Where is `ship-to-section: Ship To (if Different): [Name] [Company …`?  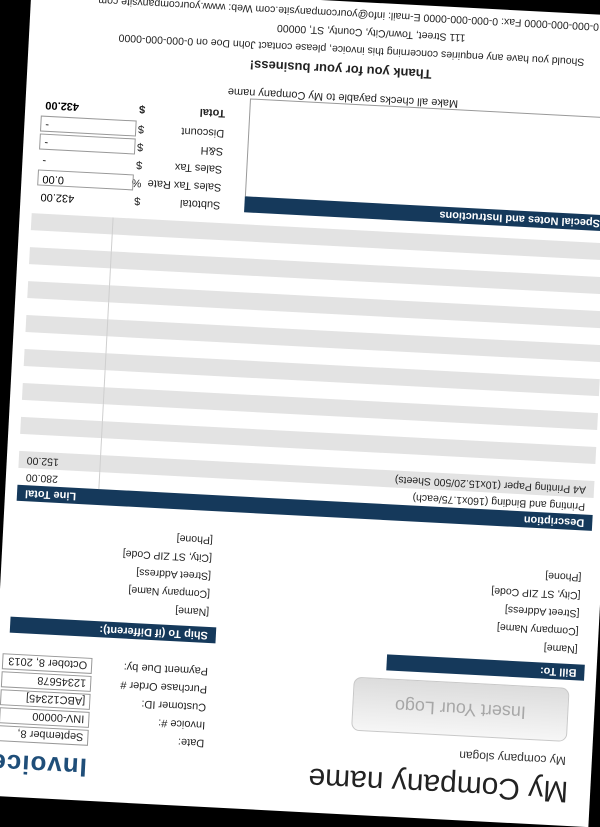 ship-to-section: Ship To (if Different): [Name] [Company … is located at coordinates (115, 582).